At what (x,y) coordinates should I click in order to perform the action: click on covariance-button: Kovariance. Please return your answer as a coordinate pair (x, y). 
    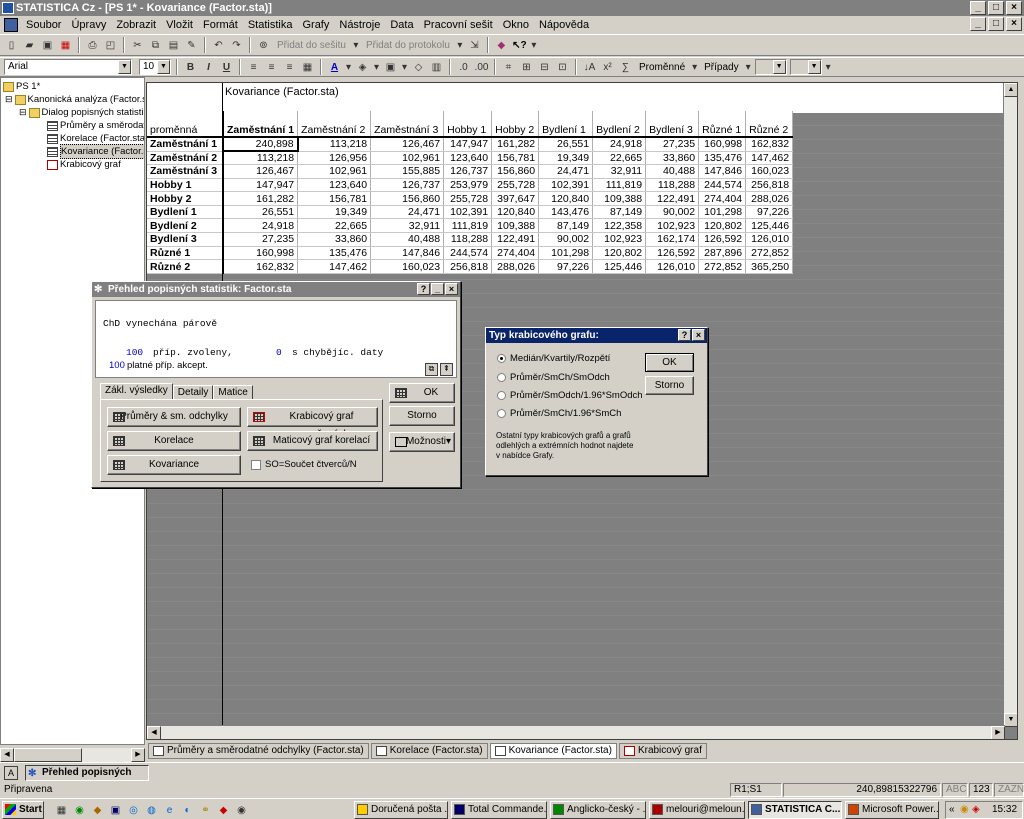
    Looking at the image, I should click on (174, 465).